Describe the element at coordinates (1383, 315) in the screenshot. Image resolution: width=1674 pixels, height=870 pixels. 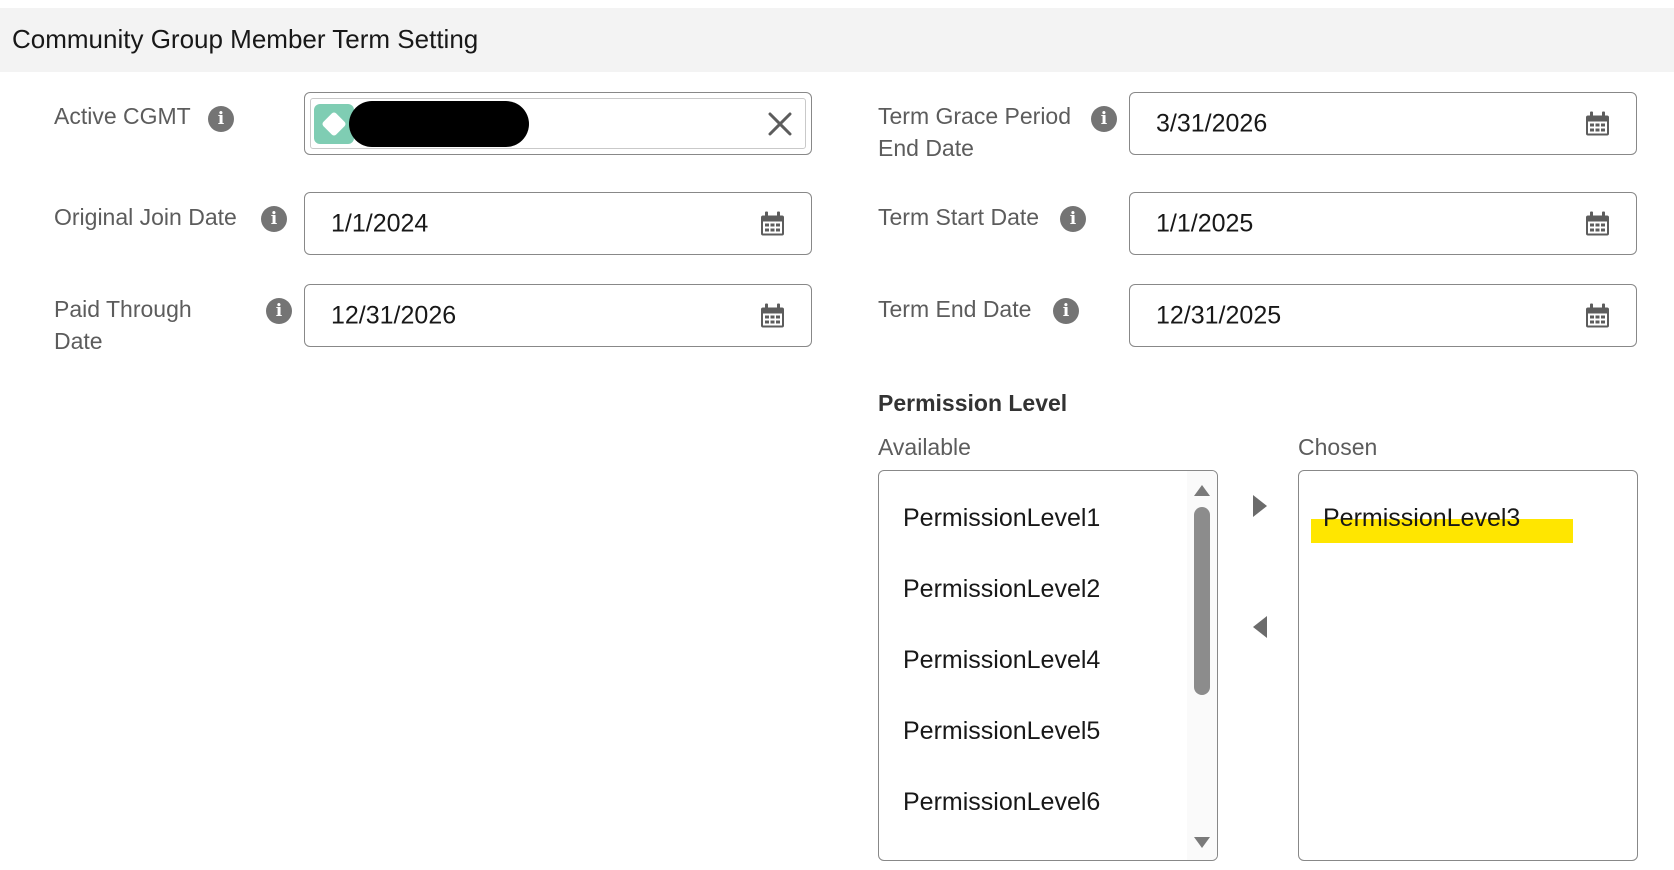
I see `term-end-date-input: 12/31/2025` at that location.